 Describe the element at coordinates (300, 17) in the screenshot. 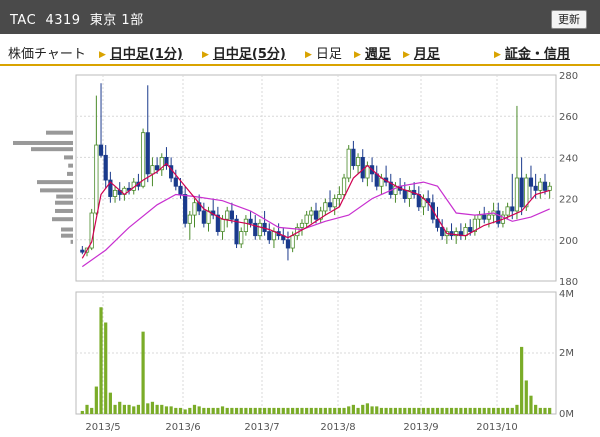

I see `title-bar: TAC 4319 東京 1部 更新` at that location.